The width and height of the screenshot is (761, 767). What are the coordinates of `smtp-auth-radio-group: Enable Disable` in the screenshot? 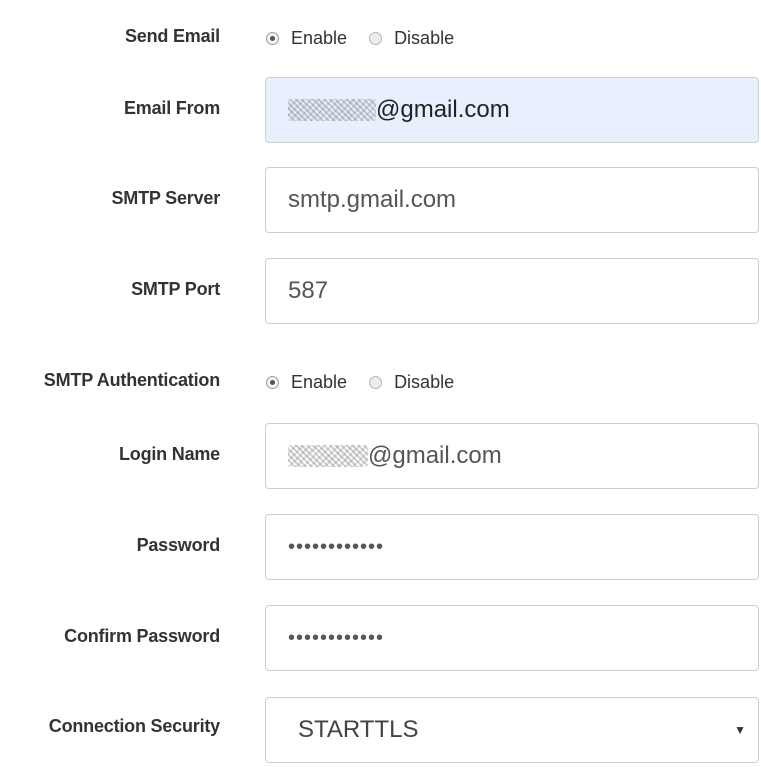 It's located at (360, 382).